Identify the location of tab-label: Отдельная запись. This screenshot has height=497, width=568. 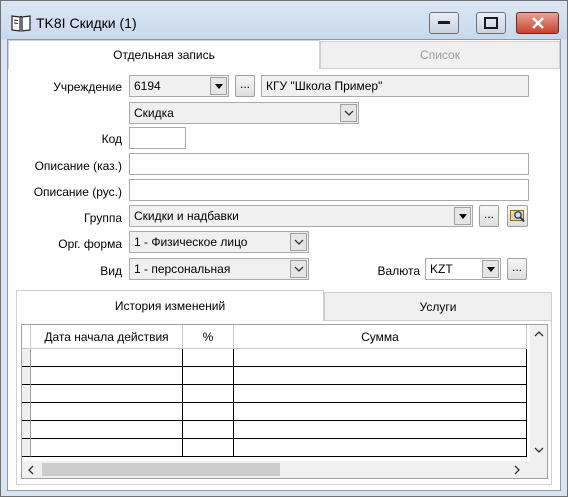
(164, 55).